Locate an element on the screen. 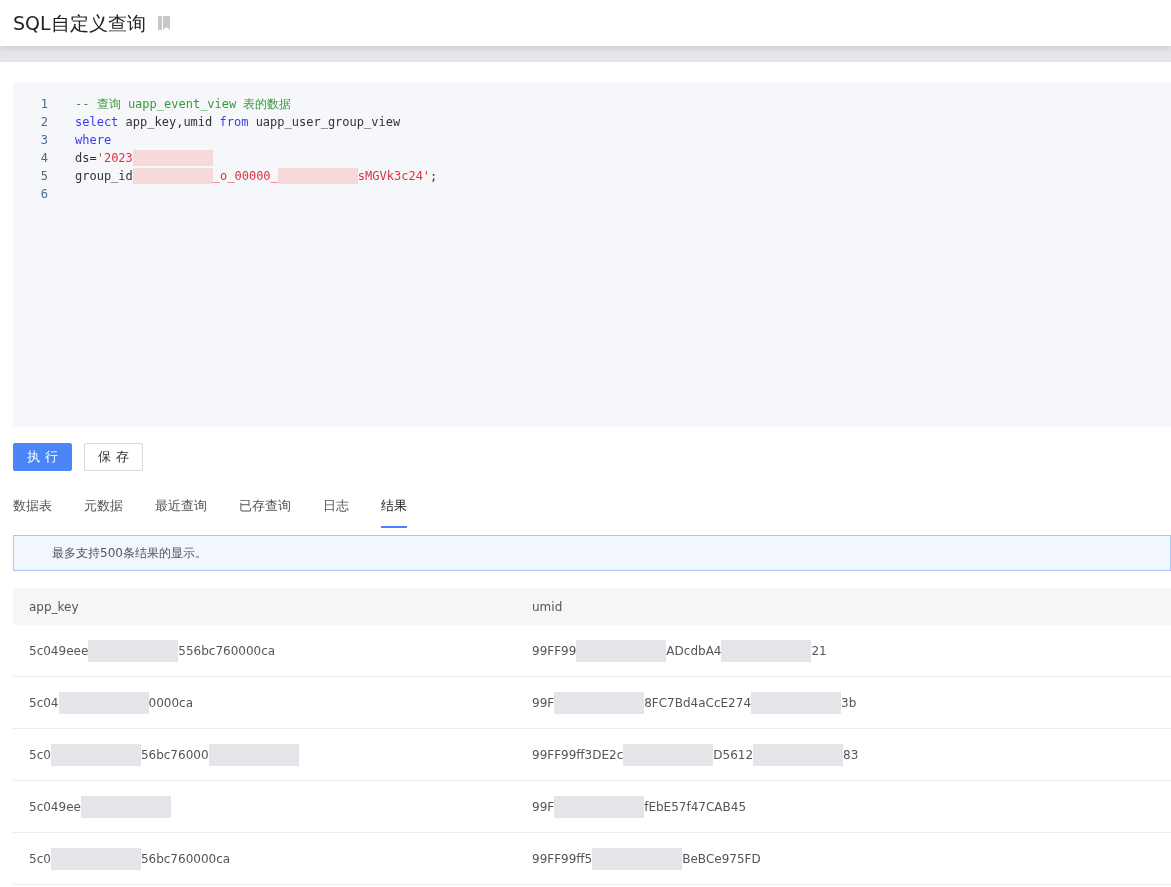 Image resolution: width=1171 pixels, height=887 pixels. cell-text: 21 is located at coordinates (819, 651).